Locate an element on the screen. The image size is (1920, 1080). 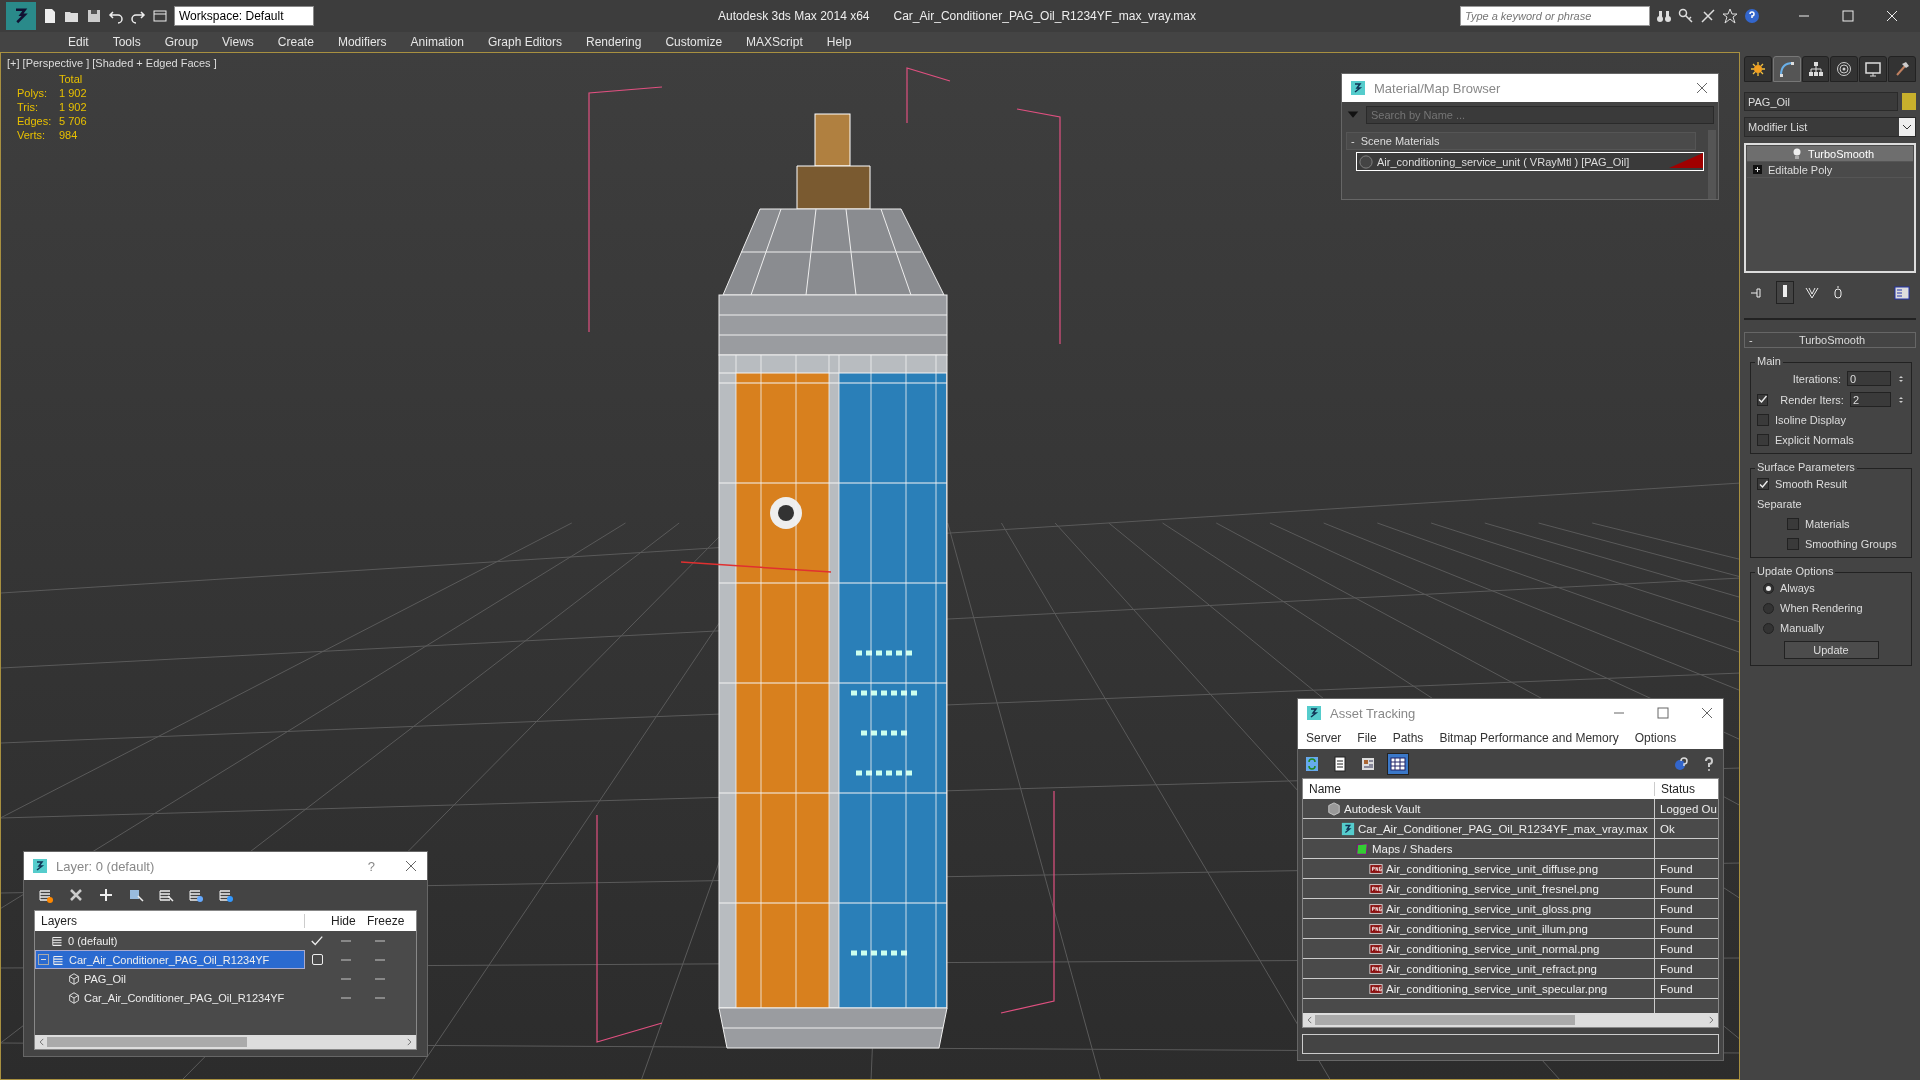
asset-name: Air_conditioning_service_unit_gloss.png is located at coordinates (1489, 908).